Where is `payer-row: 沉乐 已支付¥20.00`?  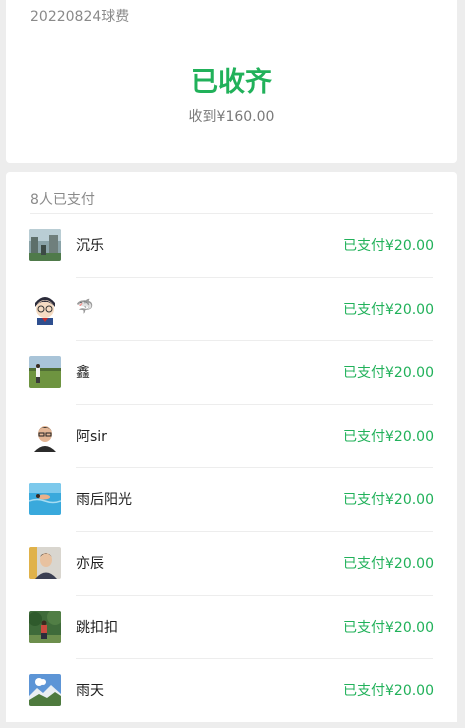
payer-row: 沉乐 已支付¥20.00 is located at coordinates (231, 245).